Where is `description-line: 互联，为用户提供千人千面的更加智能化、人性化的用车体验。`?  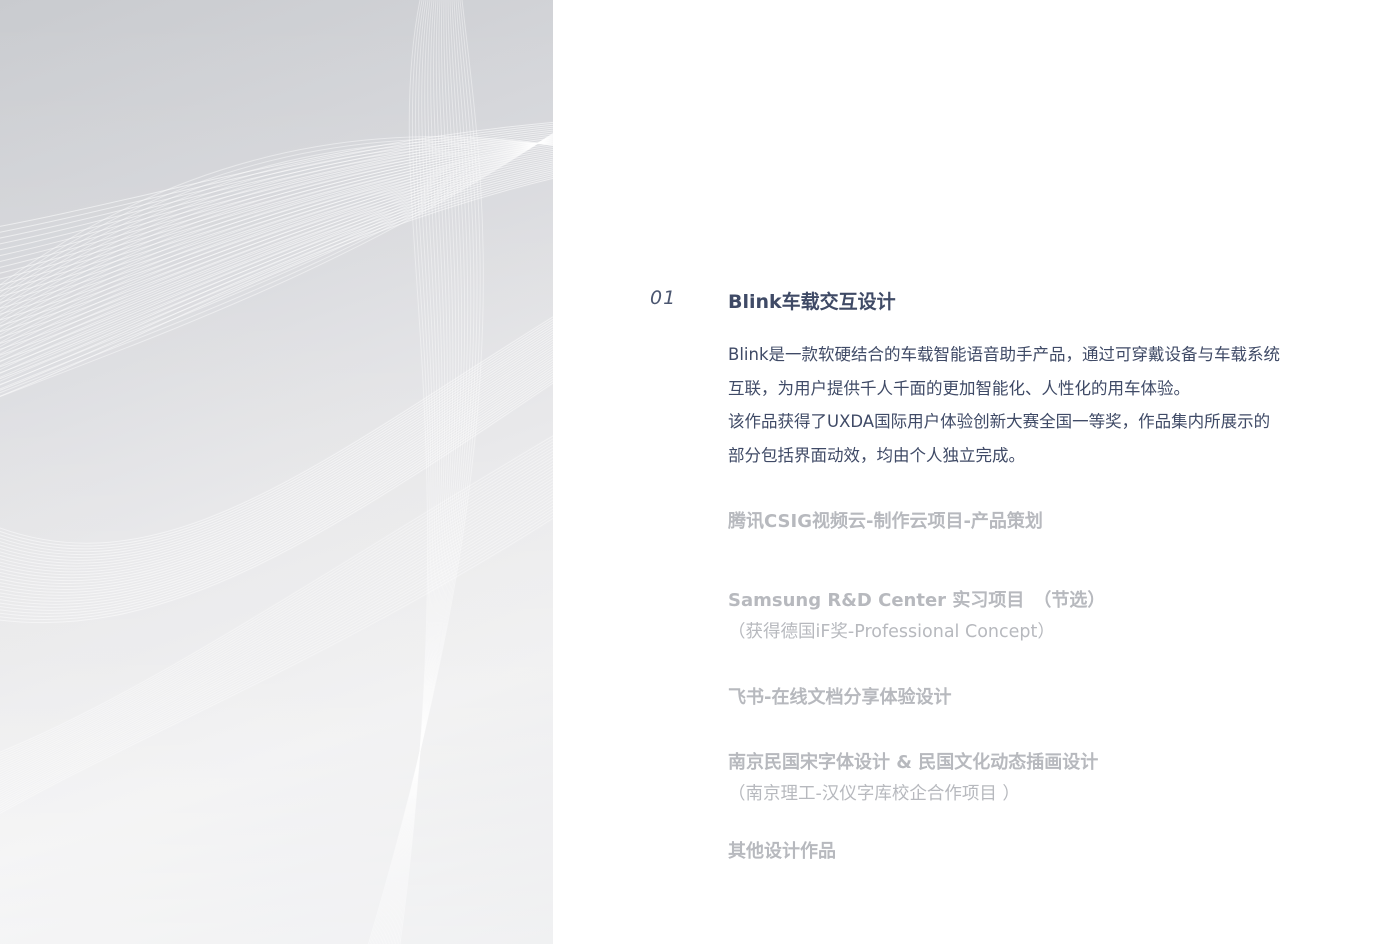 description-line: 互联，为用户提供千人千面的更加智能化、人性化的用车体验。 is located at coordinates (959, 388).